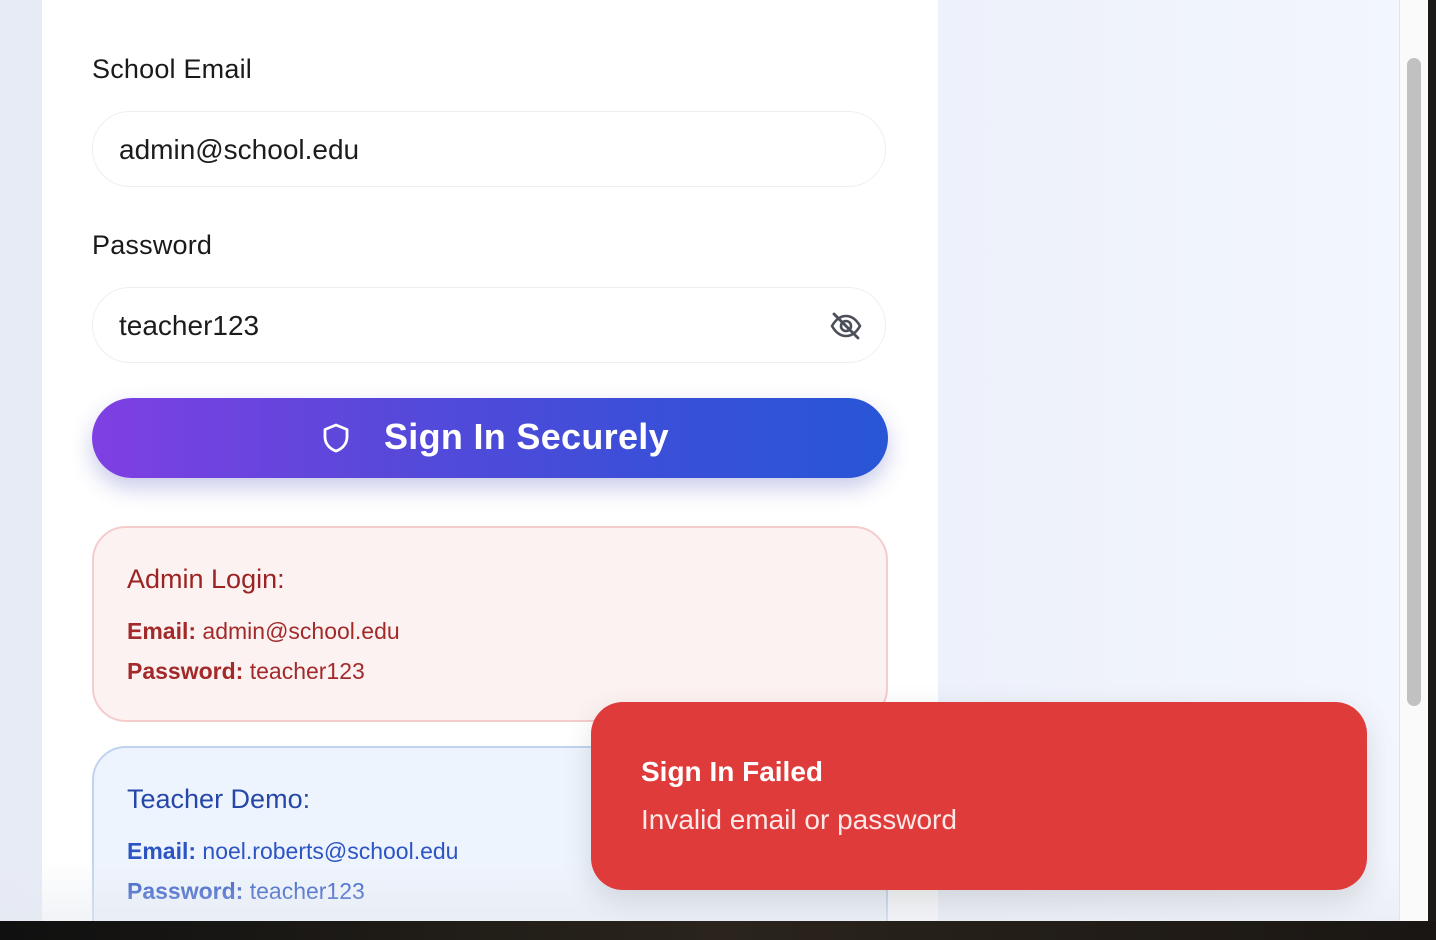  I want to click on password-value: teacher123, so click(189, 325).